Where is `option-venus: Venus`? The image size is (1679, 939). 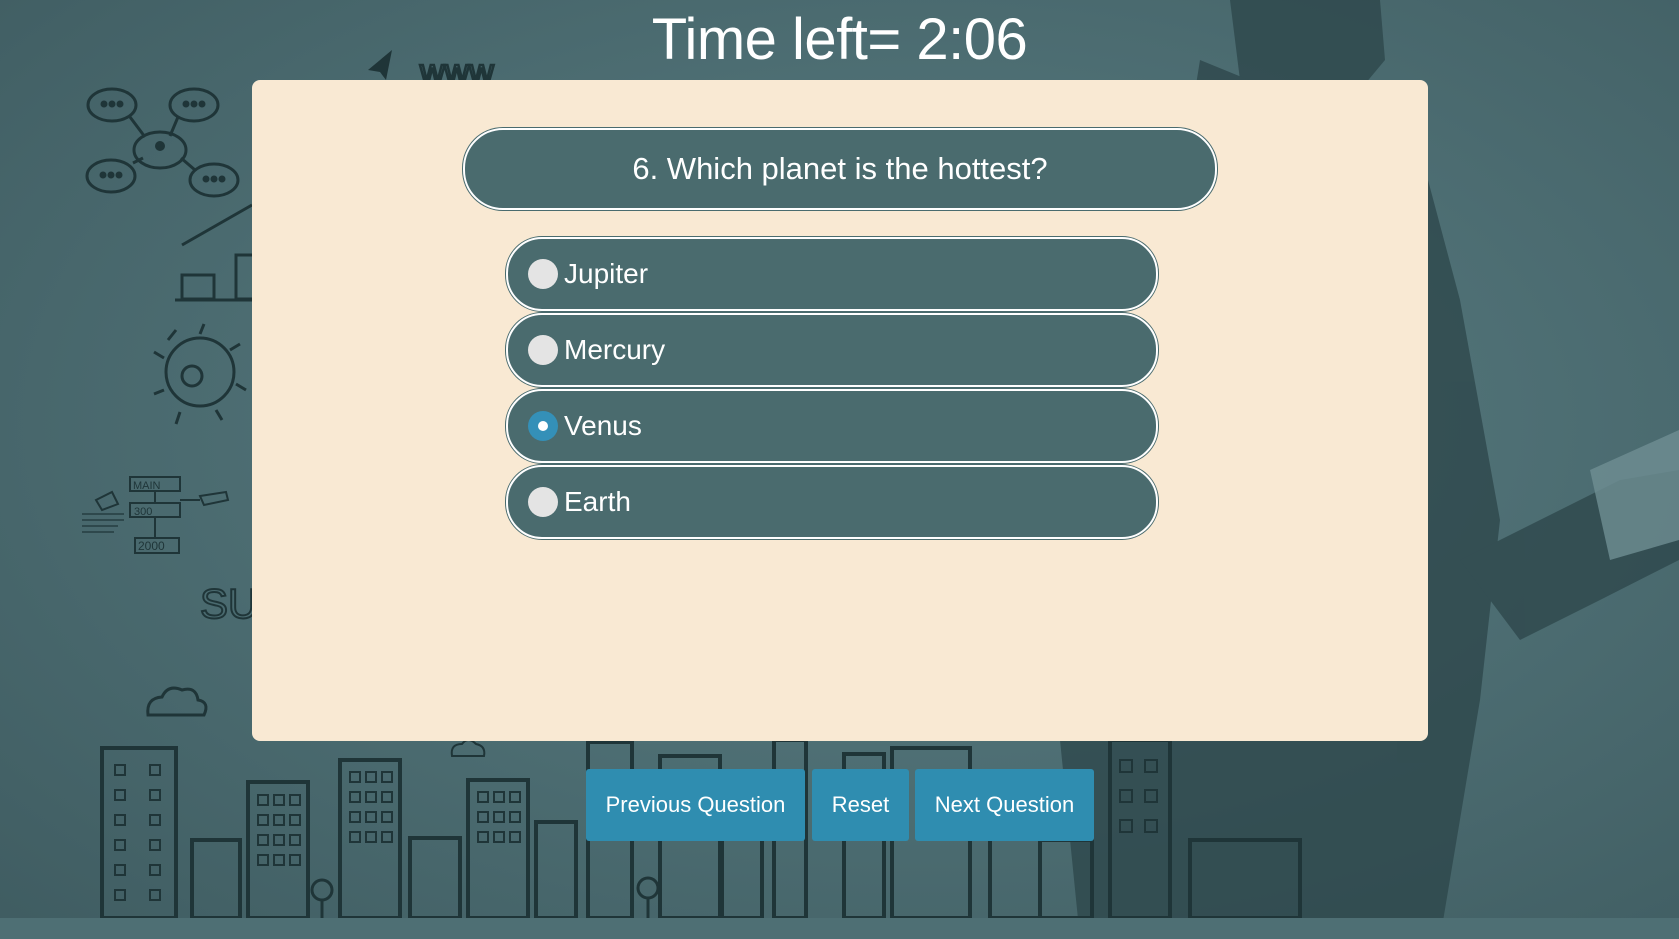
option-venus: Venus is located at coordinates (832, 426).